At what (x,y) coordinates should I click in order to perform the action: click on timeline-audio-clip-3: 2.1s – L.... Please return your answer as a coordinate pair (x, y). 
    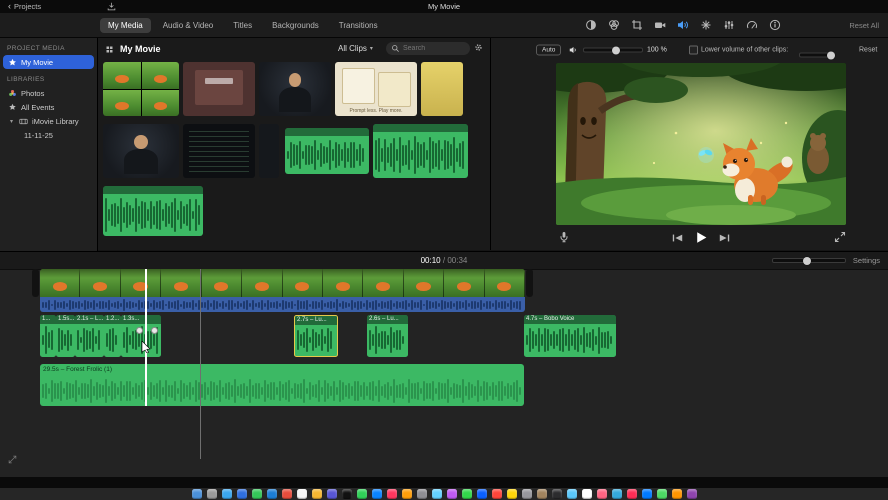
    Looking at the image, I should click on (89, 336).